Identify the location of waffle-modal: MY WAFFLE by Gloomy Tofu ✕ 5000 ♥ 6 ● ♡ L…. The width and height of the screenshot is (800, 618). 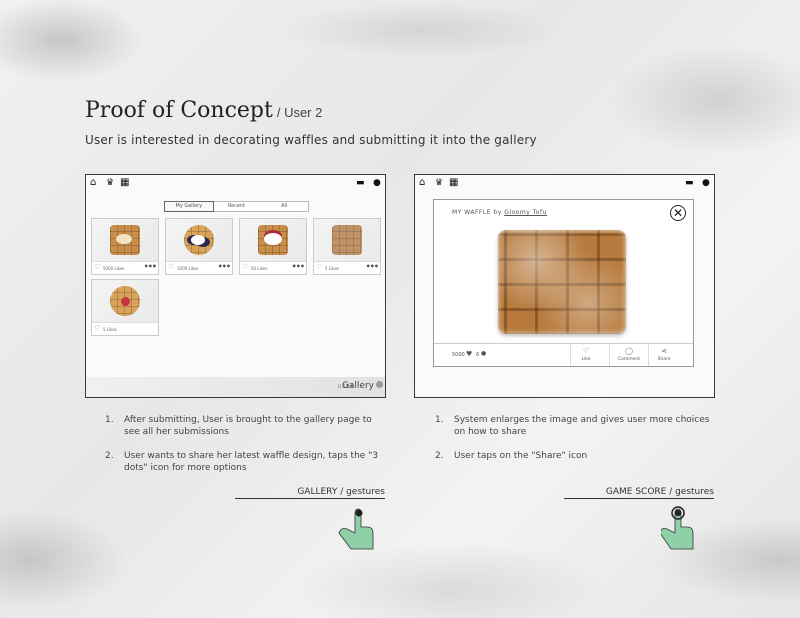
(563, 283).